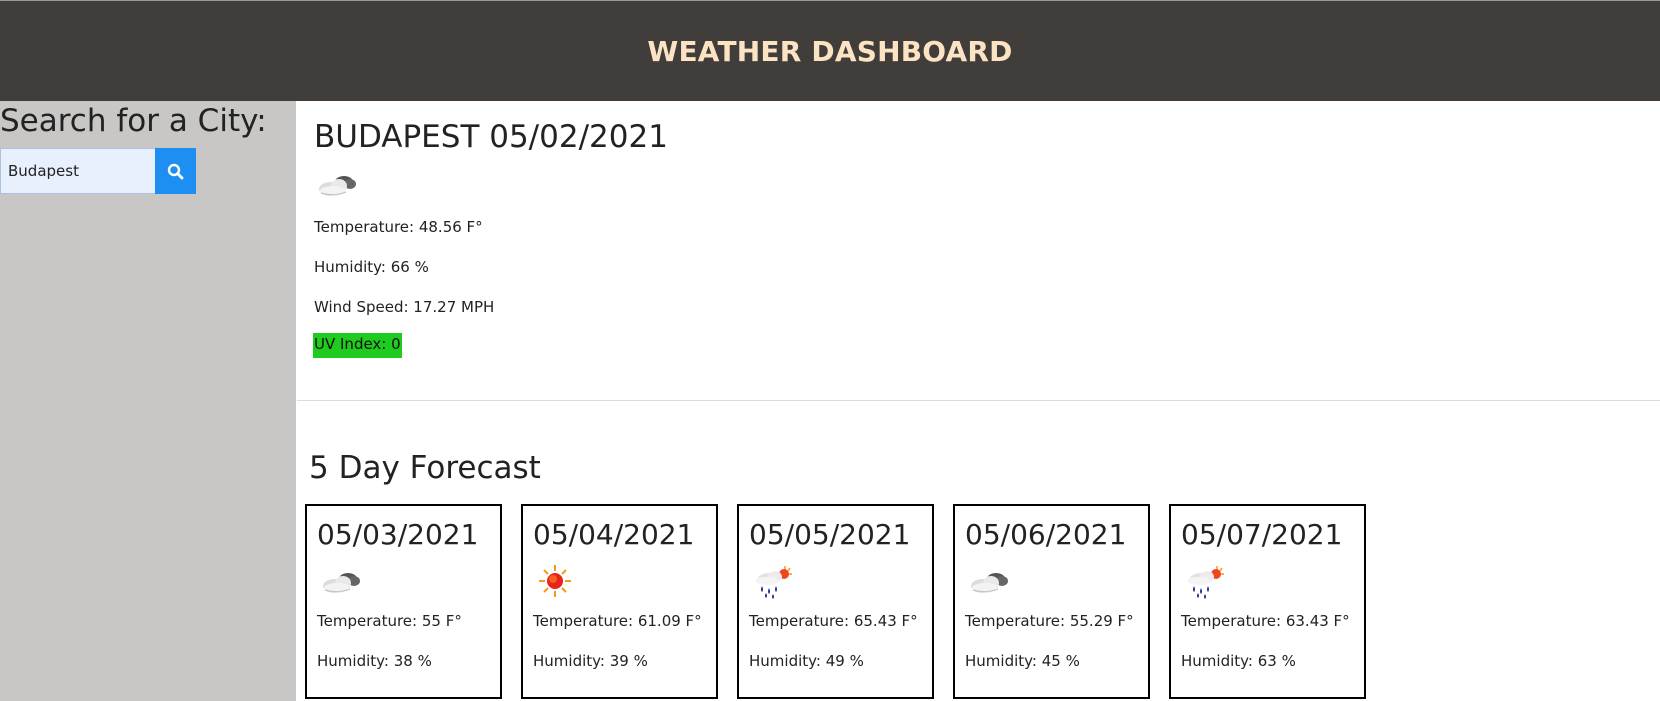 The height and width of the screenshot is (701, 1660). What do you see at coordinates (371, 267) in the screenshot?
I see `current-humidity: Humidity: 66 %` at bounding box center [371, 267].